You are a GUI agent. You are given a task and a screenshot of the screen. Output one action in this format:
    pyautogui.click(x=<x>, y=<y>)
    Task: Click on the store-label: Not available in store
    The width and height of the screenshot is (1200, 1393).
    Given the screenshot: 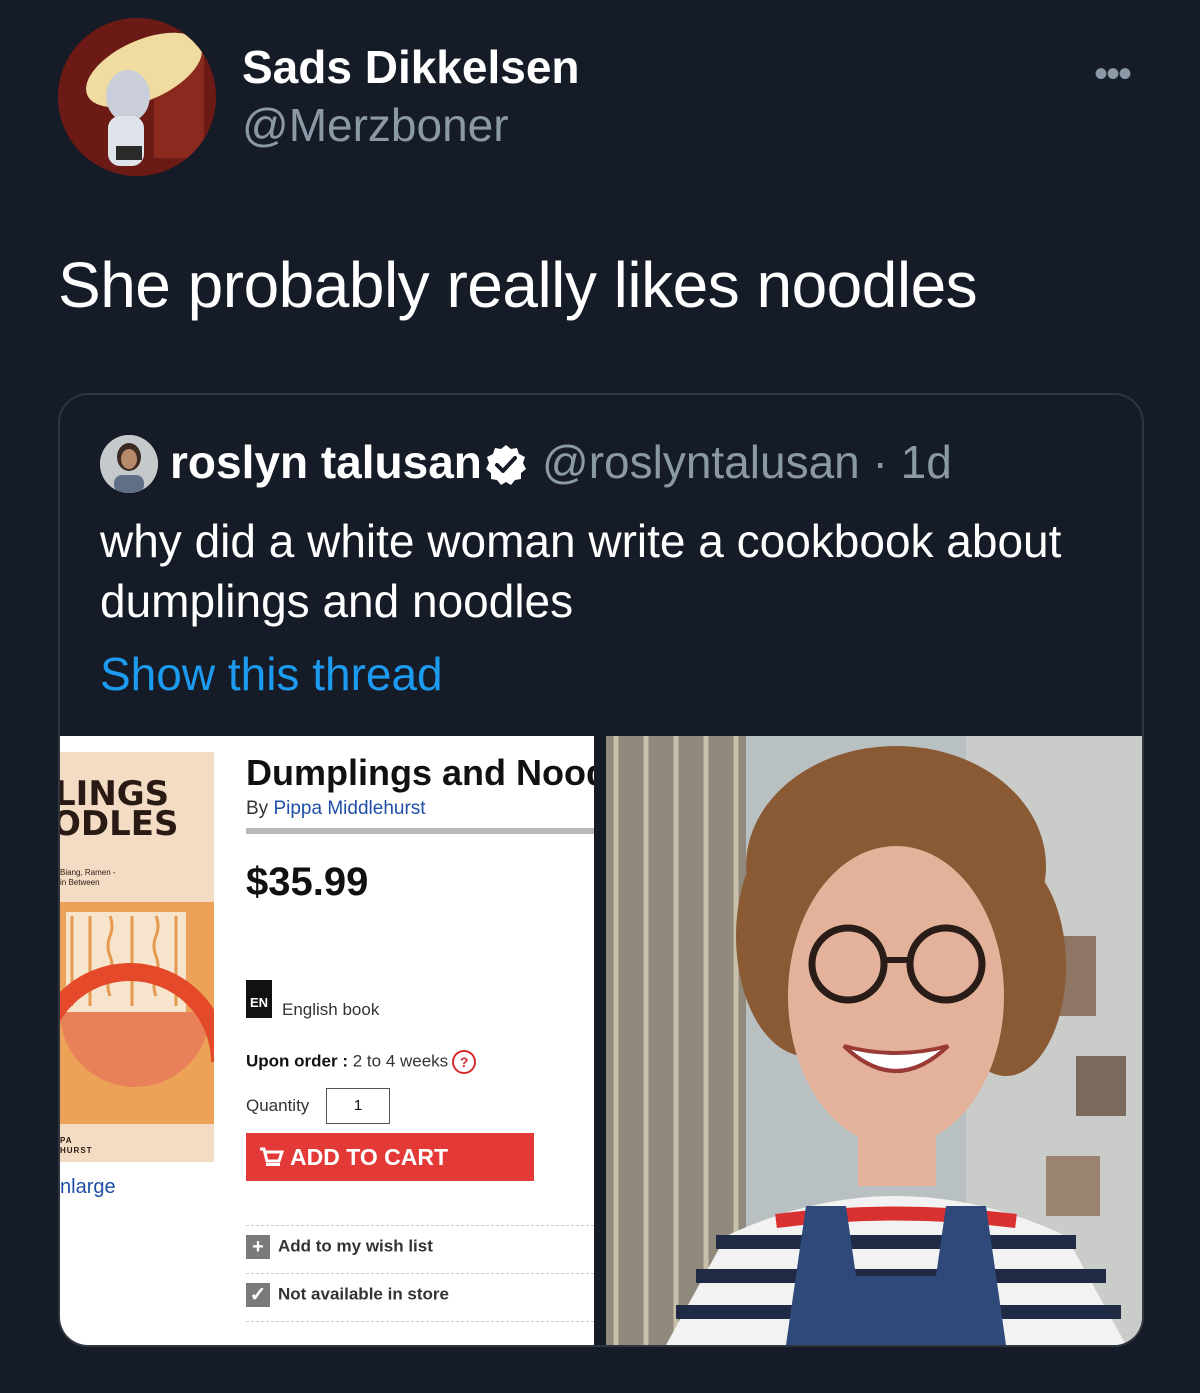 What is the action you would take?
    pyautogui.click(x=363, y=1294)
    